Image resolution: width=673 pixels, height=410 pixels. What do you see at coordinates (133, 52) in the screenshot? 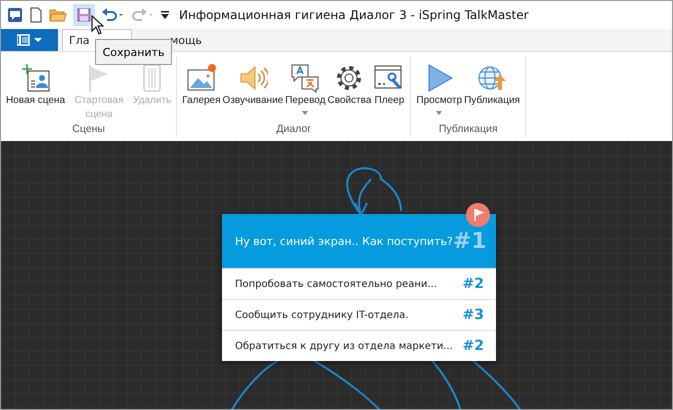
I see `tooltip: Сохранить` at bounding box center [133, 52].